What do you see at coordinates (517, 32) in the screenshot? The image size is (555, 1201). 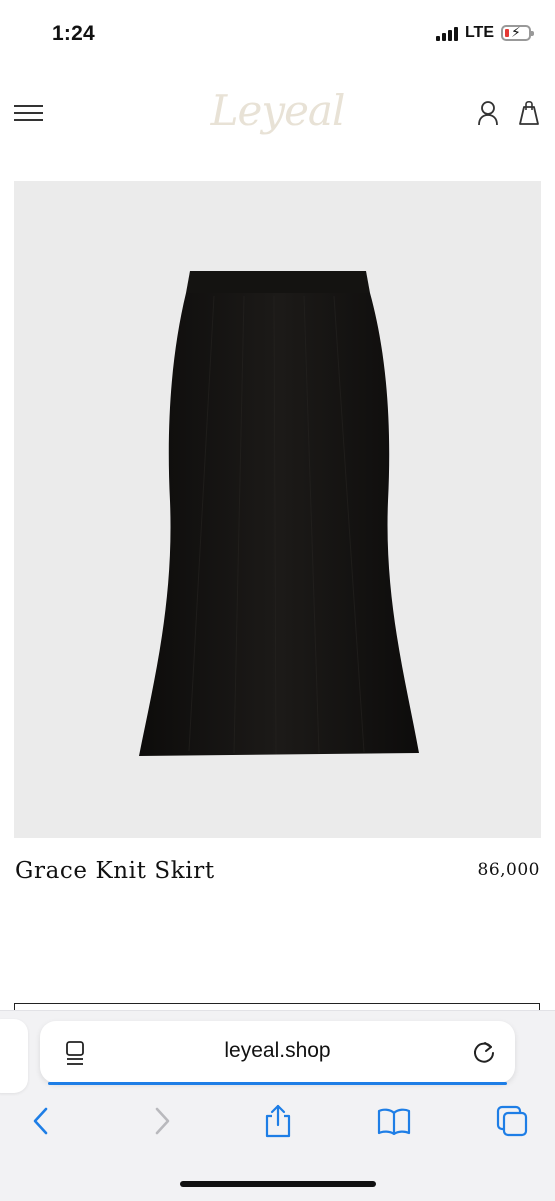 I see `battery-icon: ⚡` at bounding box center [517, 32].